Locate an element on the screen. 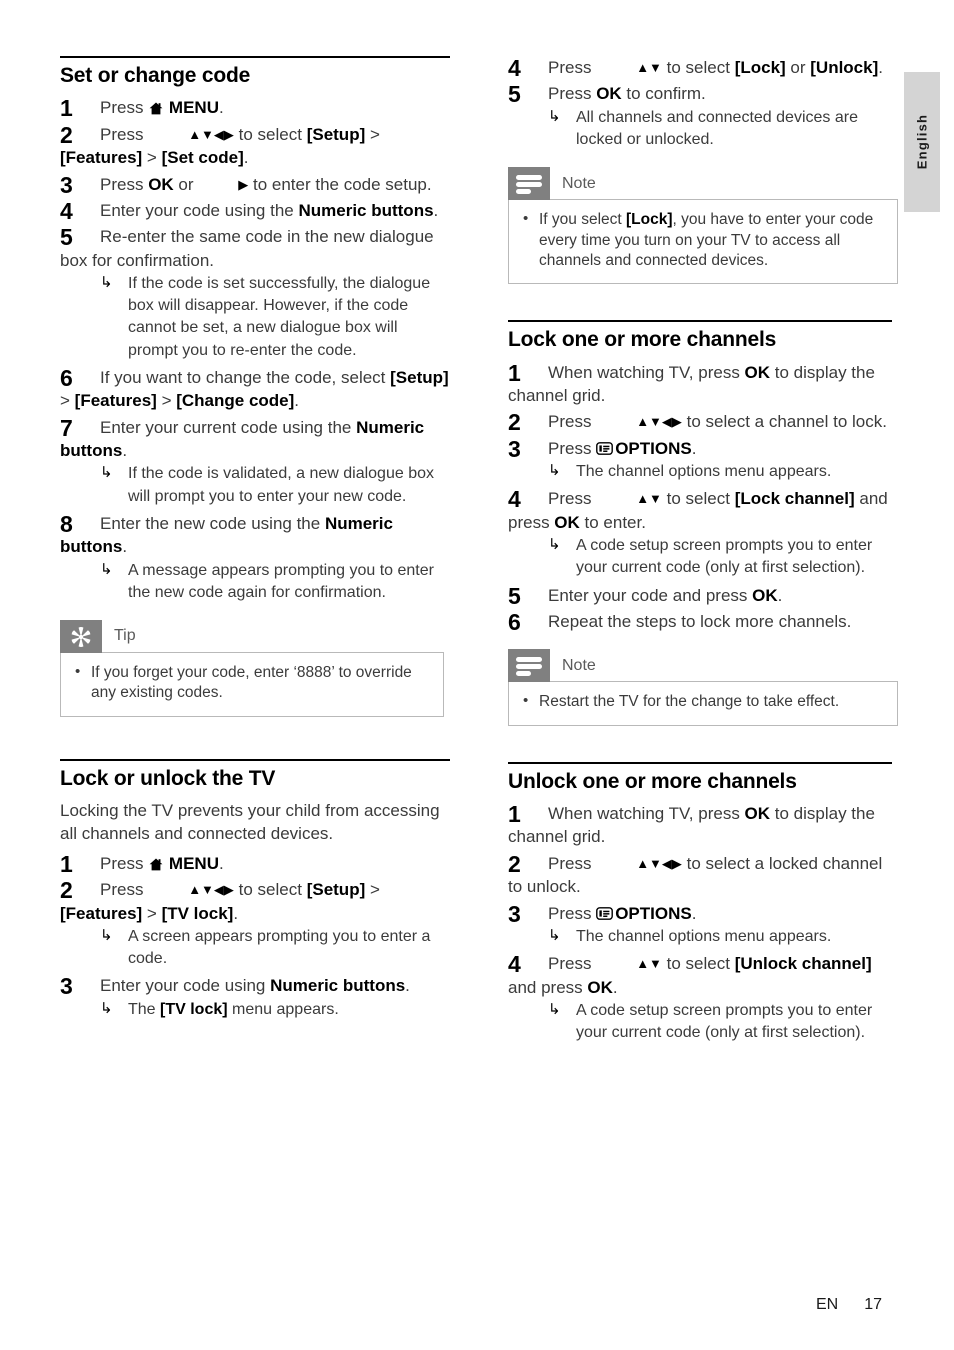 This screenshot has height=1350, width=954. step-item: 5 Enter your code and press OK. is located at coordinates (703, 596).